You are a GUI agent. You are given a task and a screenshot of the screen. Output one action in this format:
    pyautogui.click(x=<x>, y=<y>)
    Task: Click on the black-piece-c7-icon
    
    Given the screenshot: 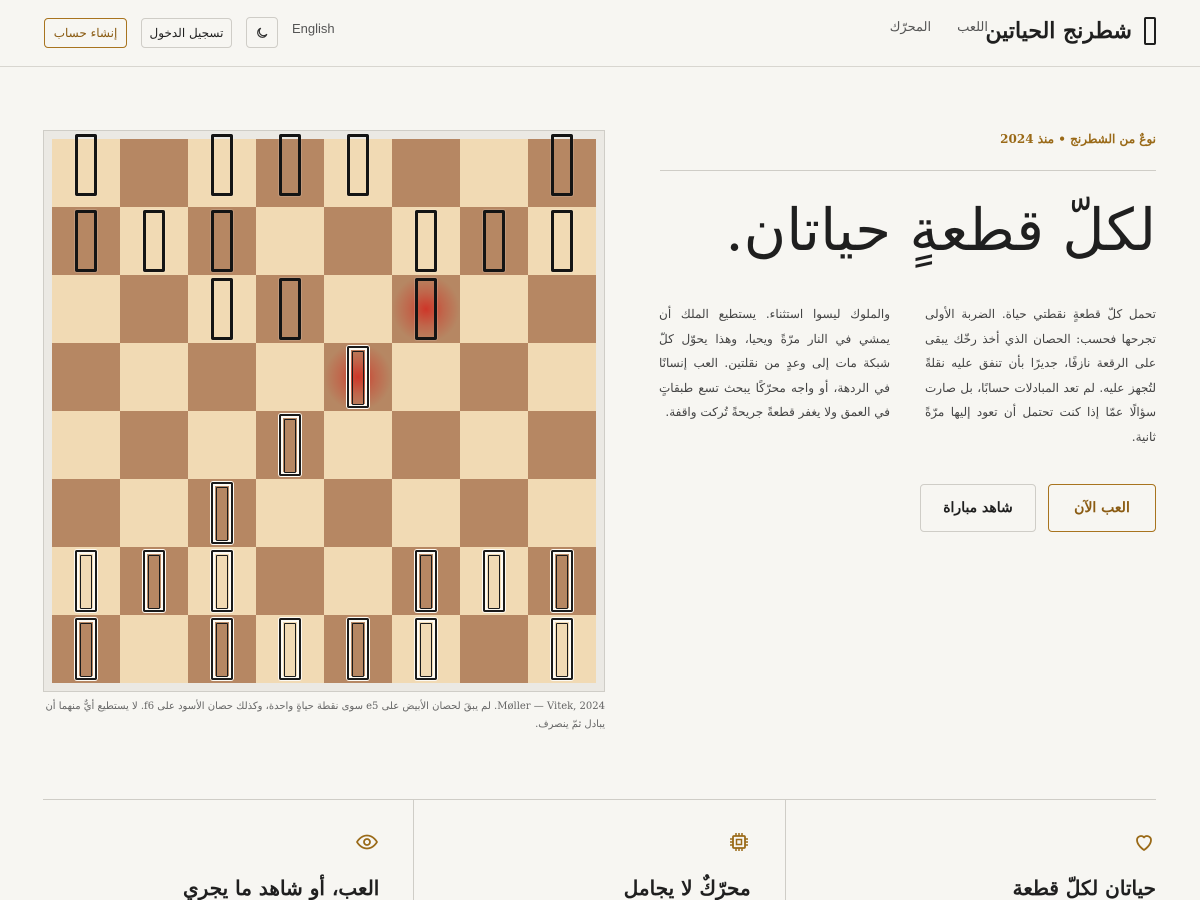 What is the action you would take?
    pyautogui.click(x=222, y=241)
    